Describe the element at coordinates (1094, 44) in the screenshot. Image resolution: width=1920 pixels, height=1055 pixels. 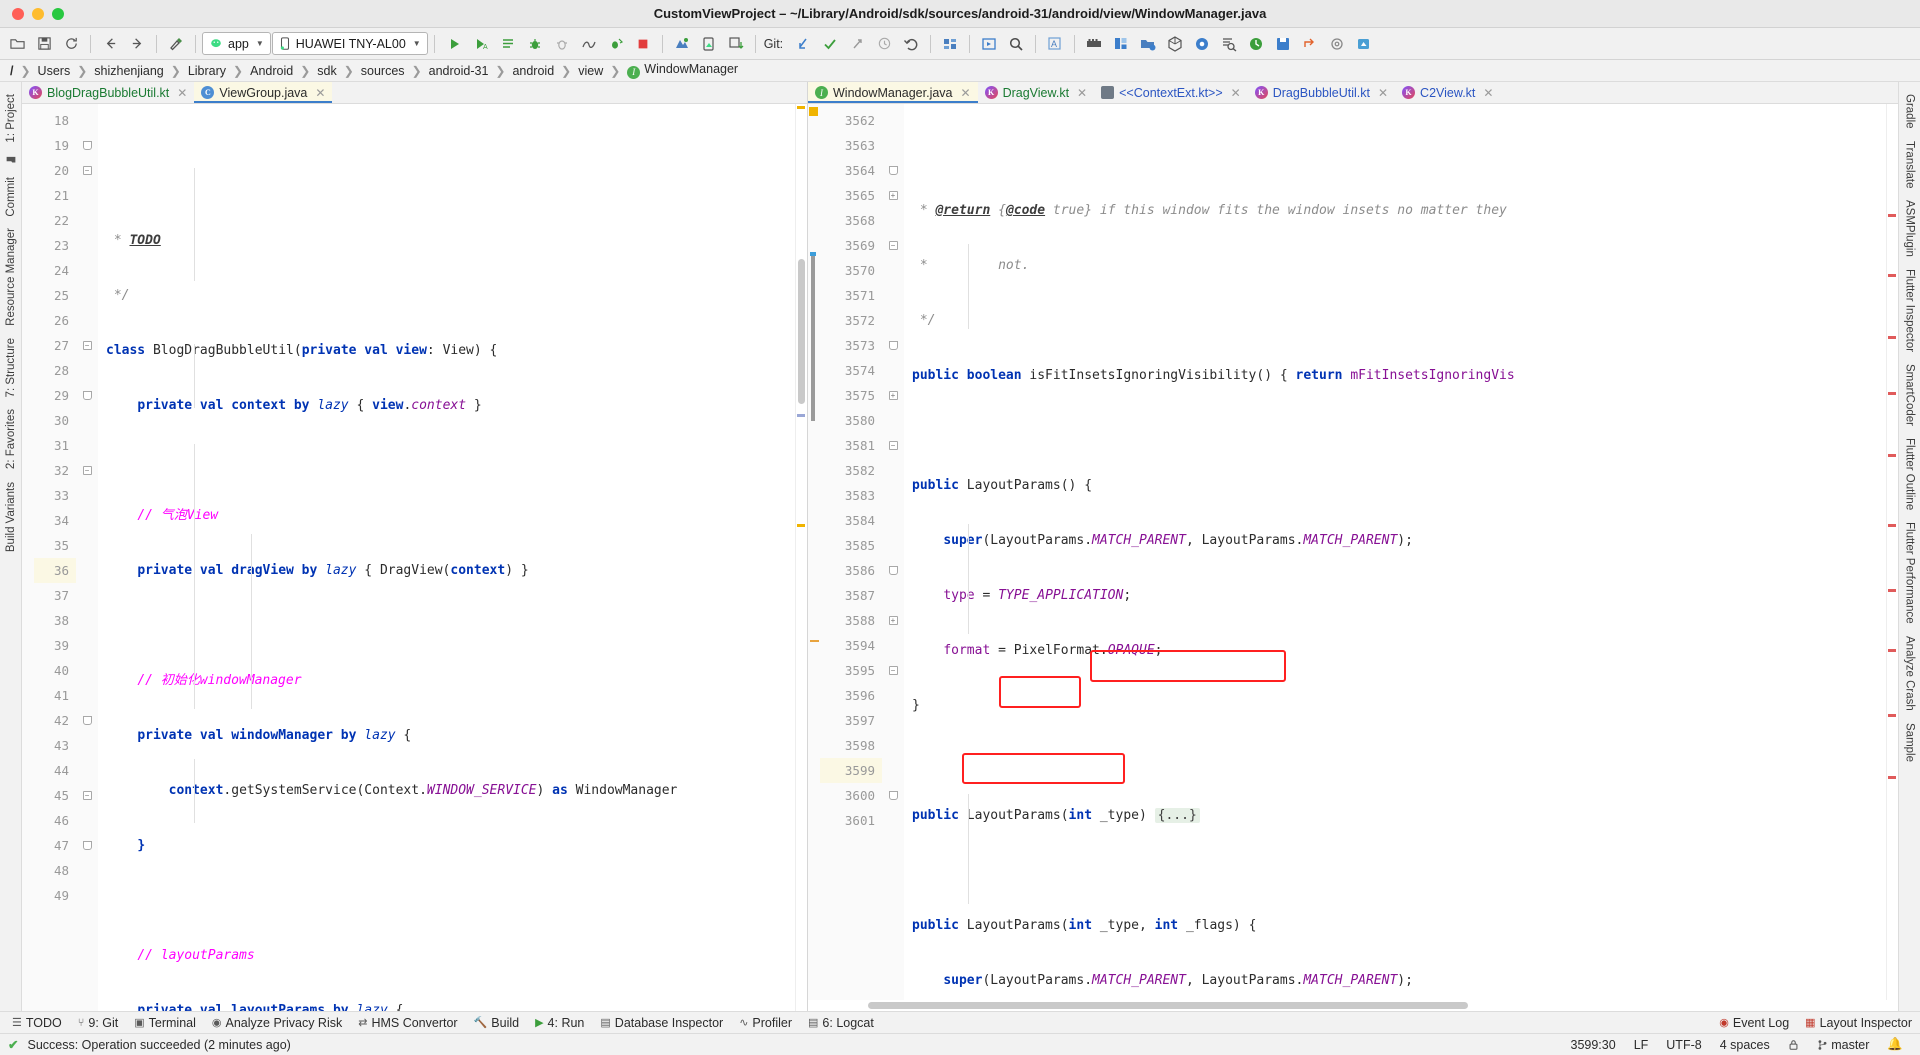
I see `layout-editor-icon` at that location.